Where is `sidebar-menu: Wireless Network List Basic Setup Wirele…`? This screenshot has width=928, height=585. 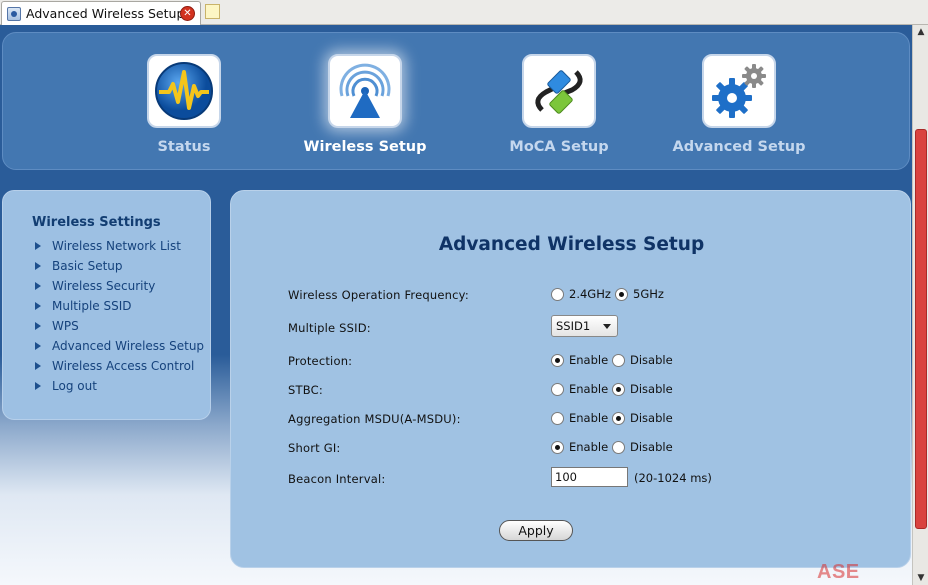
sidebar-menu: Wireless Network List Basic Setup Wirele… is located at coordinates (118, 316).